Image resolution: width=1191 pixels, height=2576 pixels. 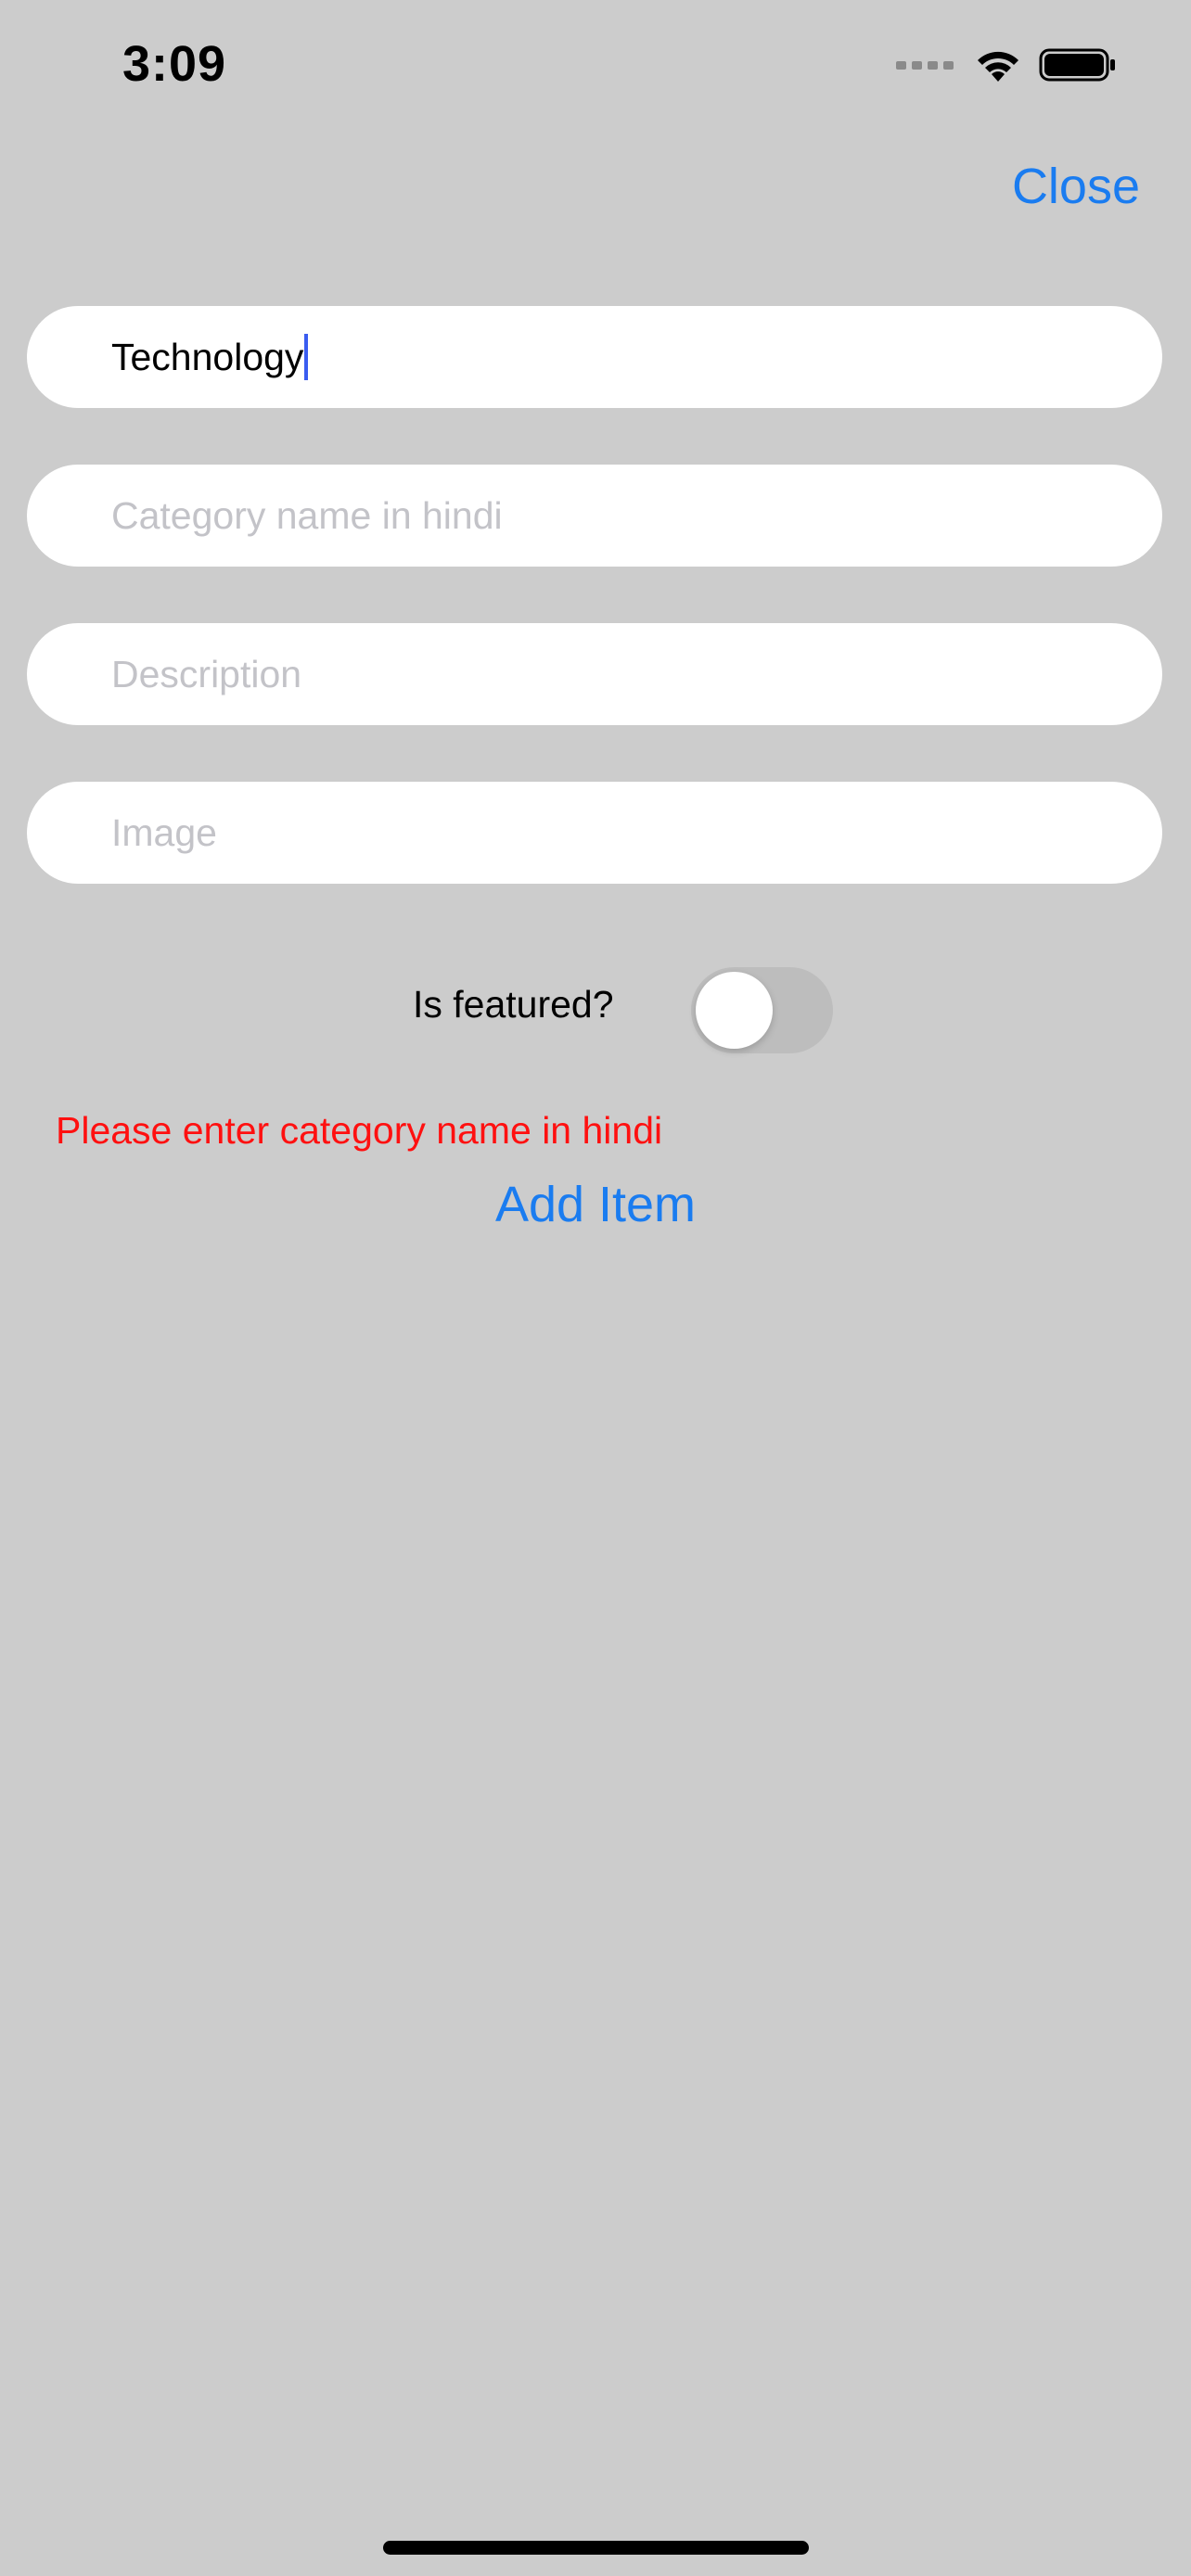 What do you see at coordinates (594, 674) in the screenshot?
I see `description-field: Description` at bounding box center [594, 674].